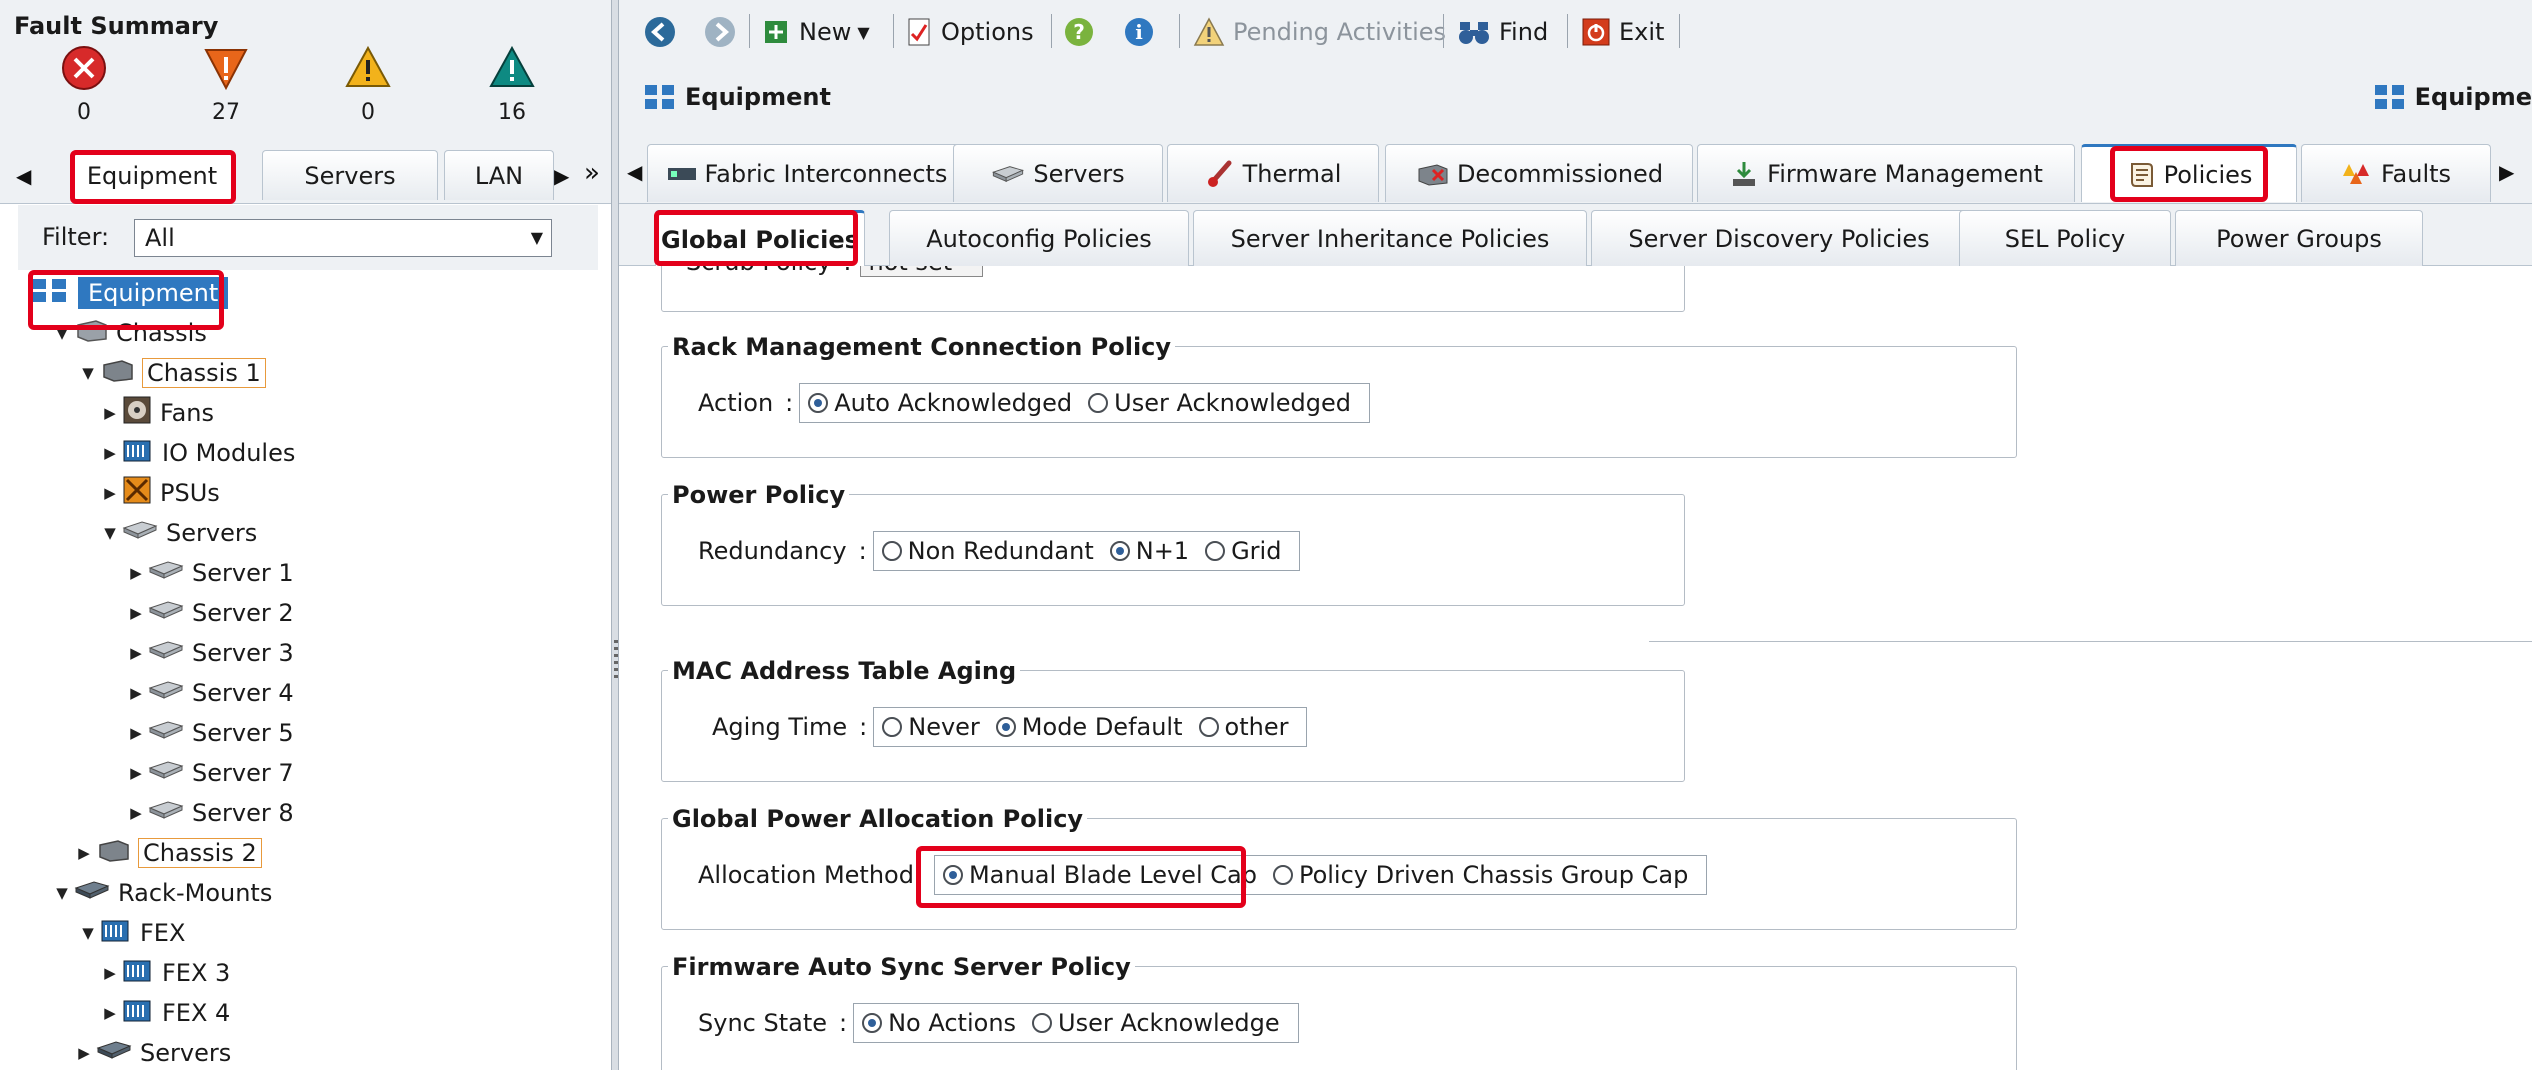 This screenshot has width=2532, height=1070. What do you see at coordinates (512, 84) in the screenshot?
I see `fault-warning: 16` at bounding box center [512, 84].